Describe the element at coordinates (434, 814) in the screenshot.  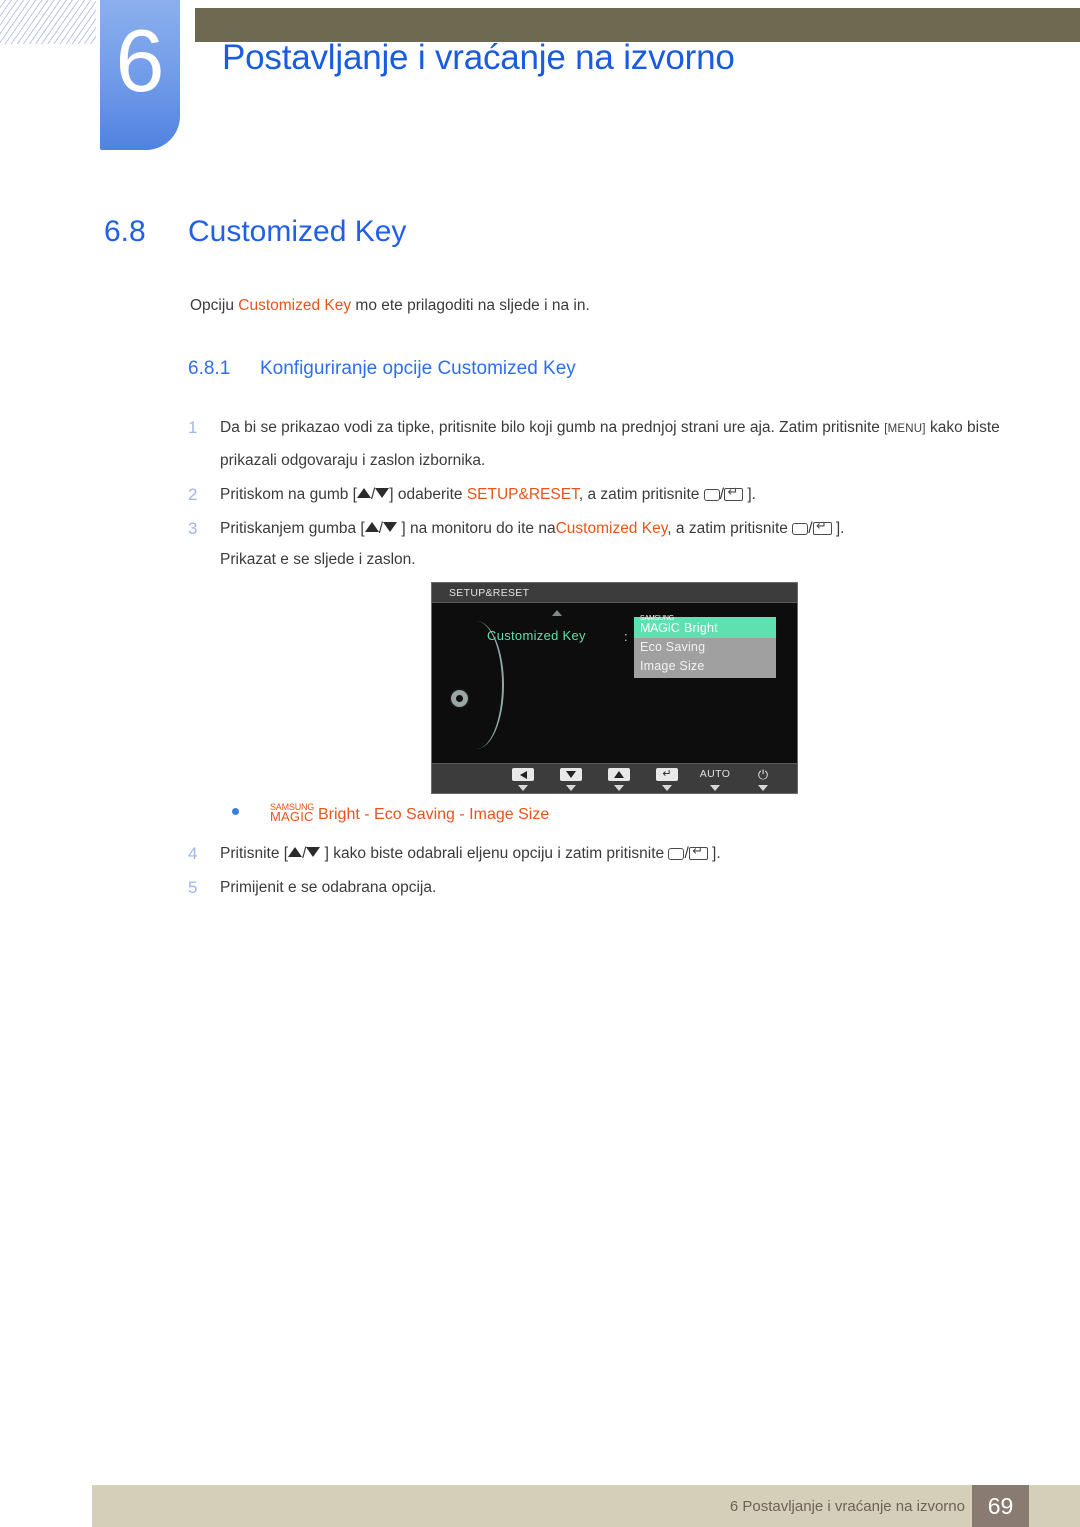
I see `bullet-options: Bright - Eco Saving - Image Size` at that location.